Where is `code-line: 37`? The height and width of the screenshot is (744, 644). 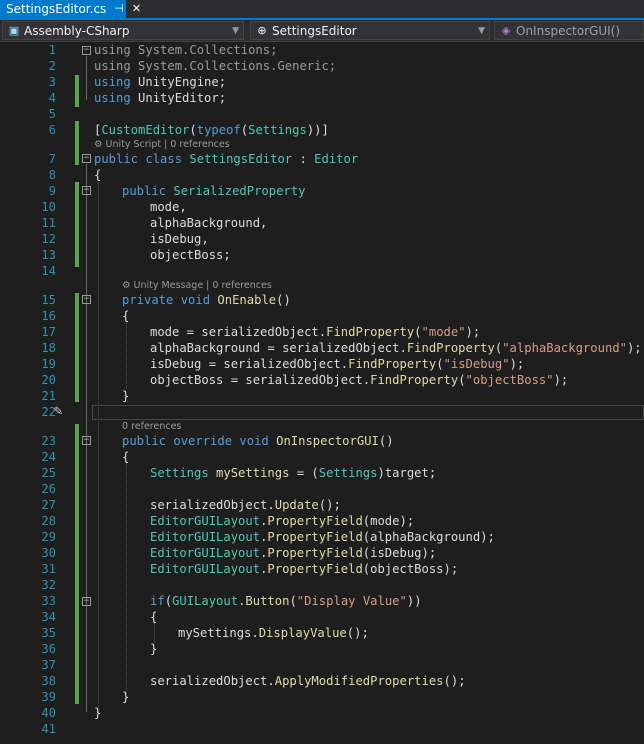 code-line: 37 is located at coordinates (322, 665).